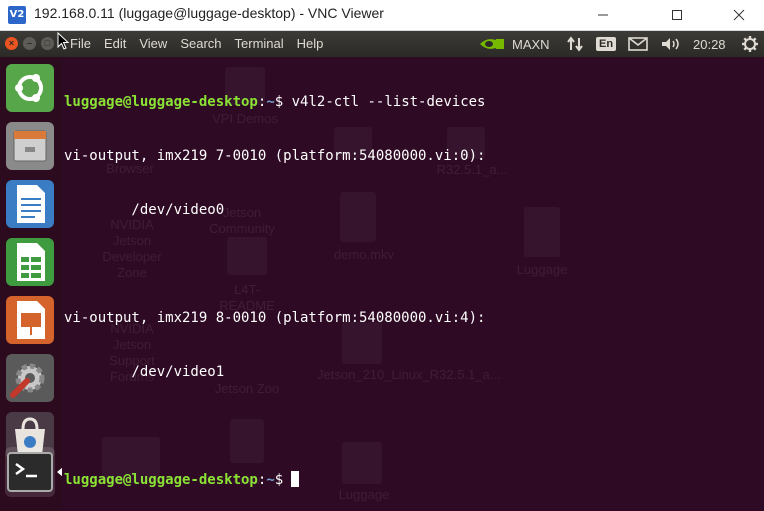 This screenshot has height=511, width=764. I want to click on mouse-pointer-icon, so click(63, 41).